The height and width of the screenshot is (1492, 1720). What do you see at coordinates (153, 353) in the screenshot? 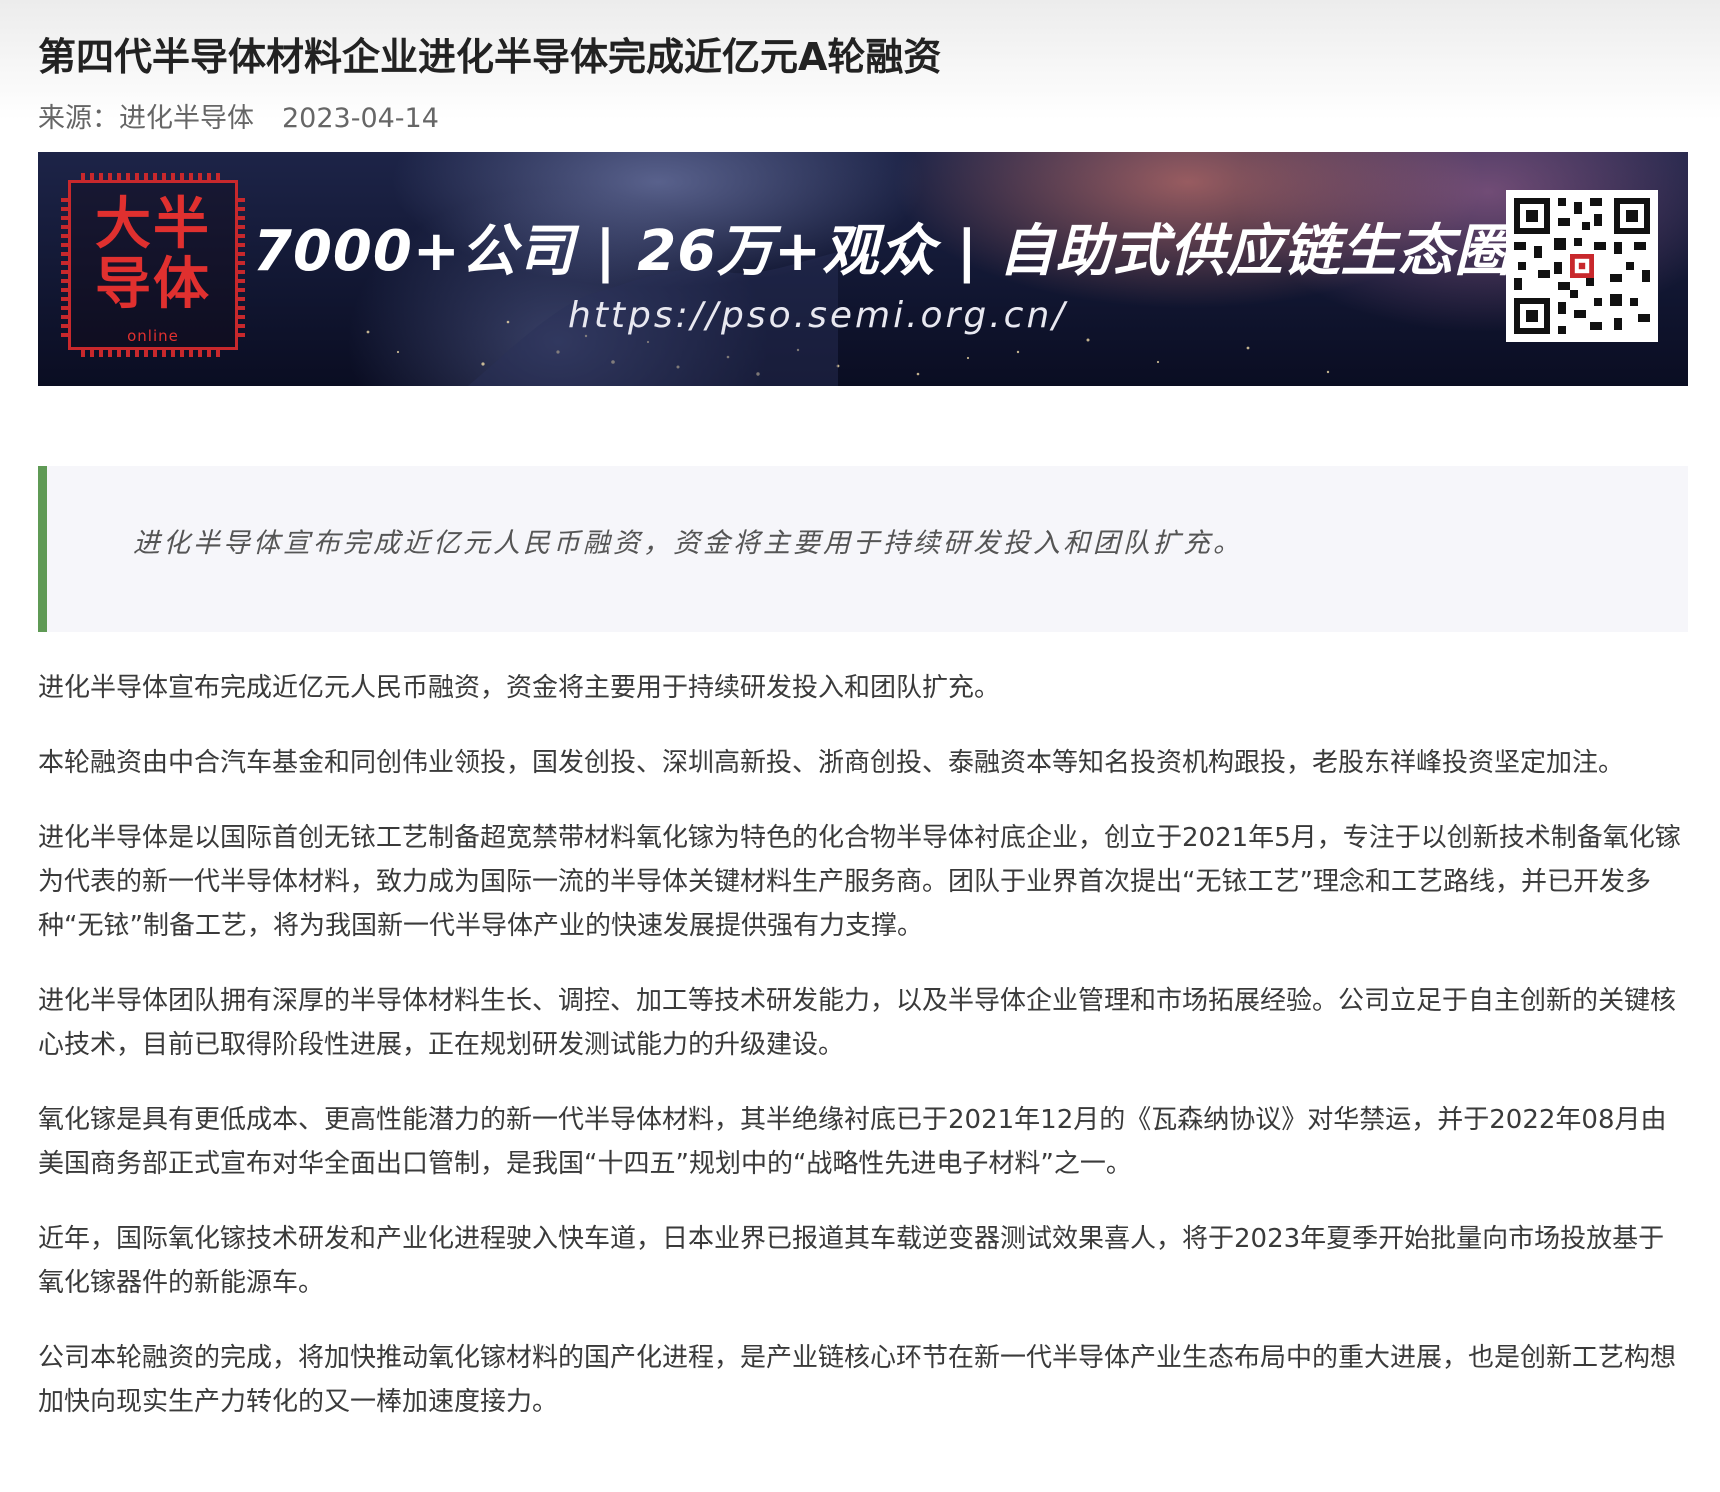
I see `logo-chip-pins-bottom` at bounding box center [153, 353].